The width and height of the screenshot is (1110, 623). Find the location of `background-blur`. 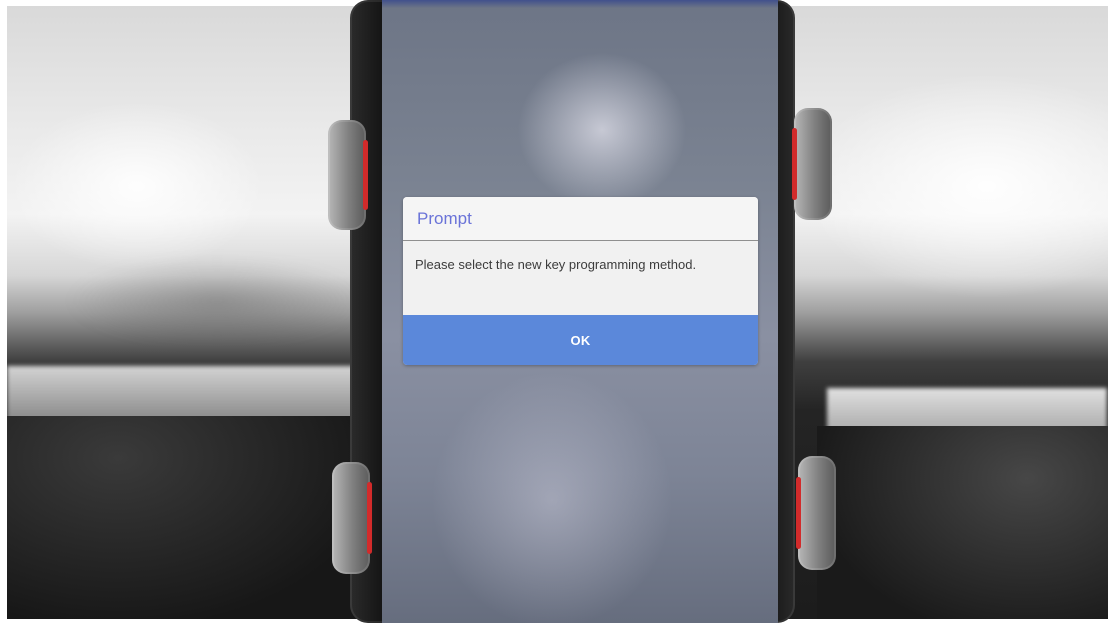

background-blur is located at coordinates (217, 301).